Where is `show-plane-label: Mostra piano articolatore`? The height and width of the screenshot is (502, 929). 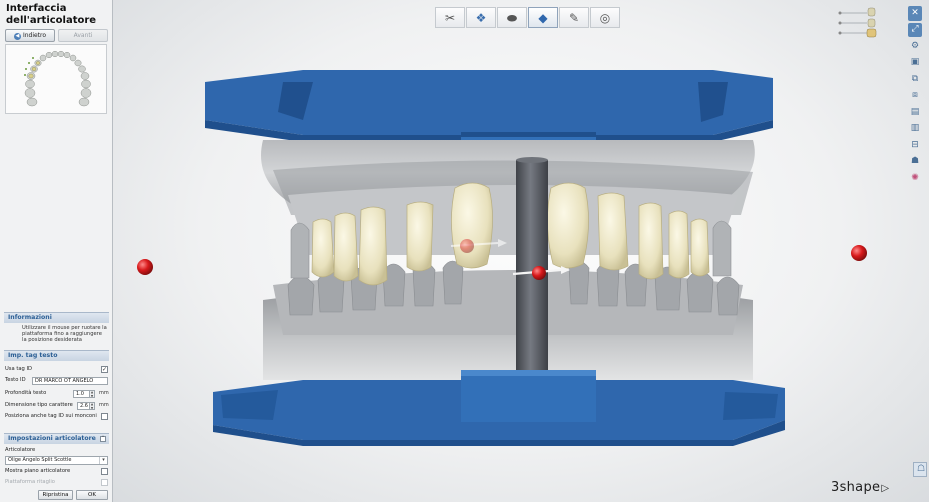 show-plane-label: Mostra piano articolatore is located at coordinates (38, 471).